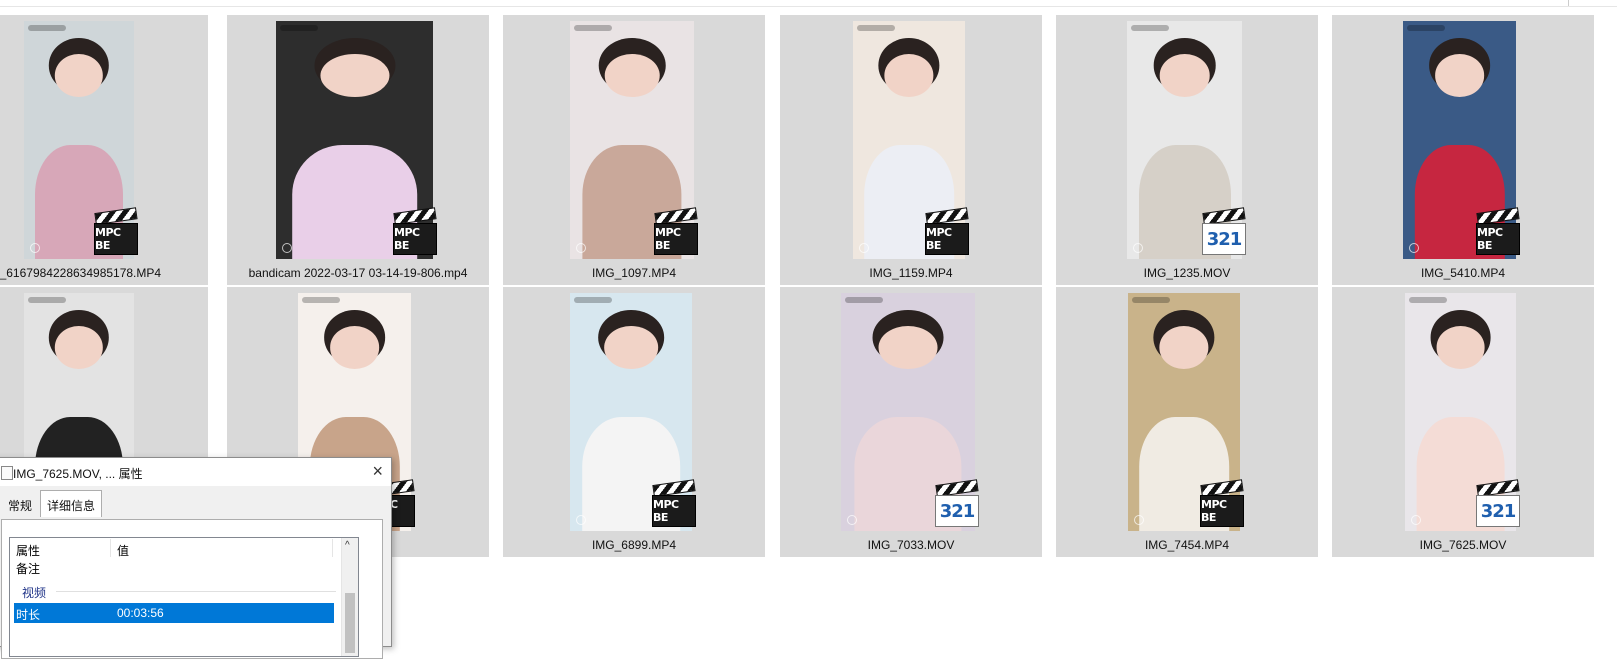  I want to click on file-name: IMG_7454.MP4, so click(1187, 545).